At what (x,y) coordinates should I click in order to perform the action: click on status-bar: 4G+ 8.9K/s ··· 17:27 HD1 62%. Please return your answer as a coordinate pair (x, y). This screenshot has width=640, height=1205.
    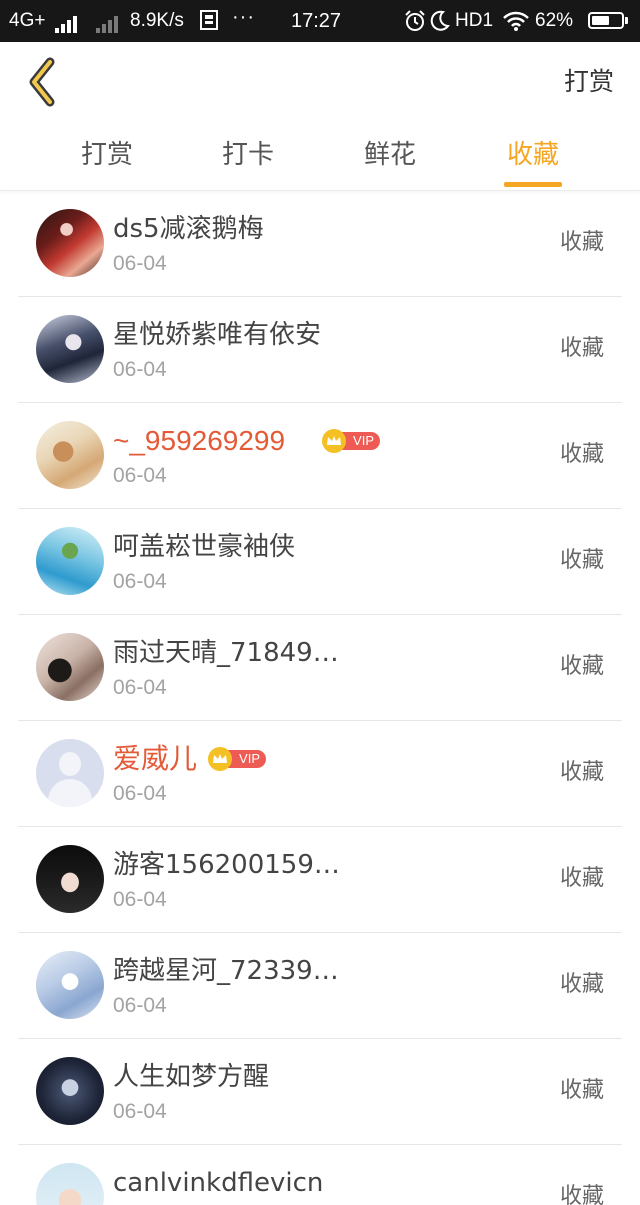
    Looking at the image, I should click on (320, 21).